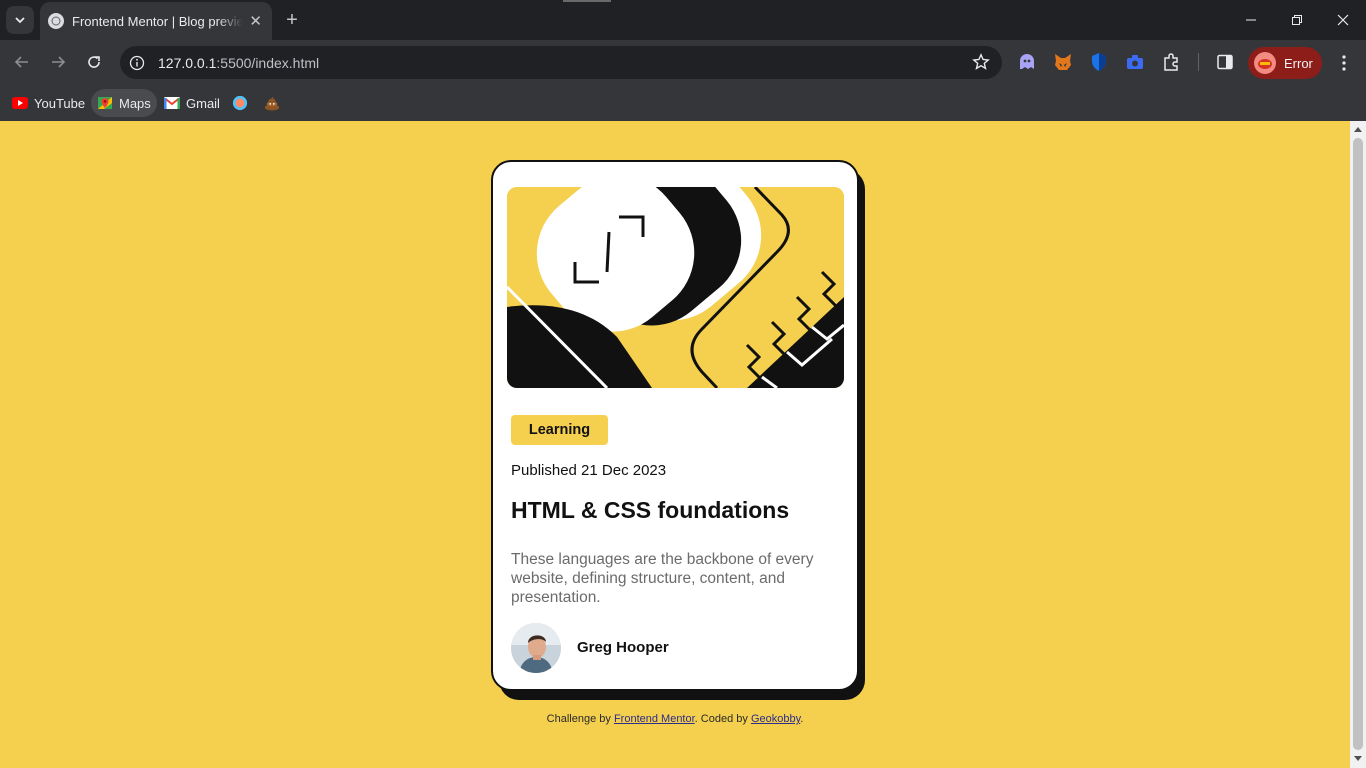 The width and height of the screenshot is (1366, 768). Describe the element at coordinates (203, 103) in the screenshot. I see `bookmark-label: Gmail` at that location.